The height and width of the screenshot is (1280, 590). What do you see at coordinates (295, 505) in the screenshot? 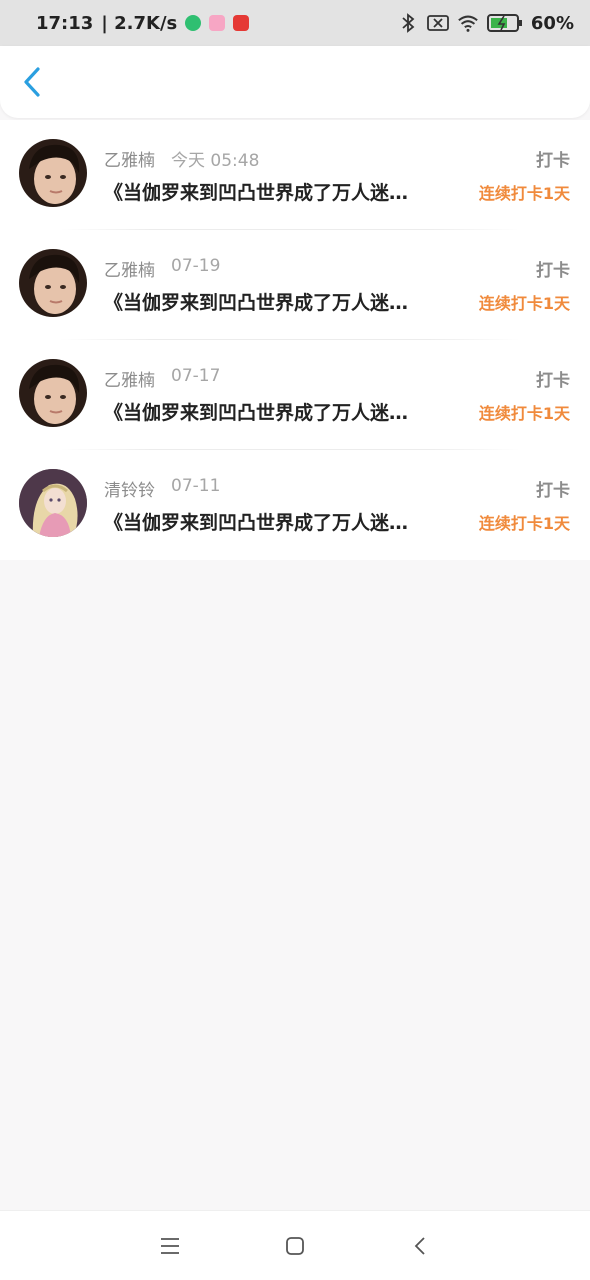
I see `list-item: 清铃铃 07-11 打卡 《当伽罗来到凹凸世界成了万人迷… 连续打卡1天` at bounding box center [295, 505].